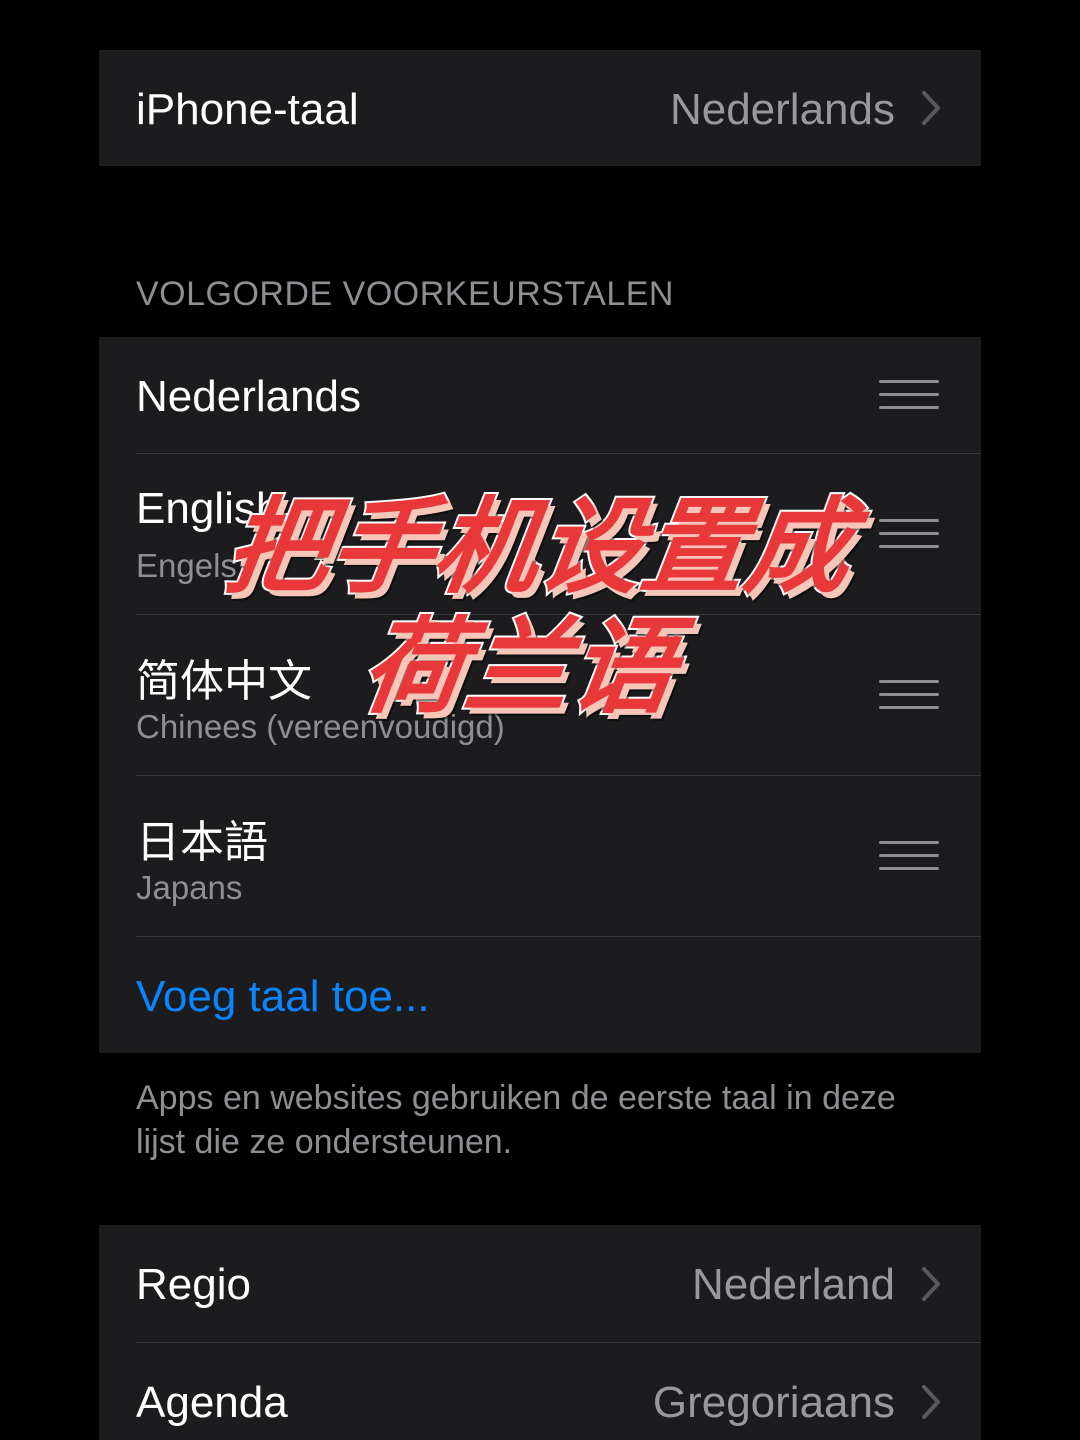 This screenshot has width=1080, height=1440. What do you see at coordinates (405, 294) in the screenshot?
I see `preferred-languages-header: VOLGORDE VOORKEURSTALEN` at bounding box center [405, 294].